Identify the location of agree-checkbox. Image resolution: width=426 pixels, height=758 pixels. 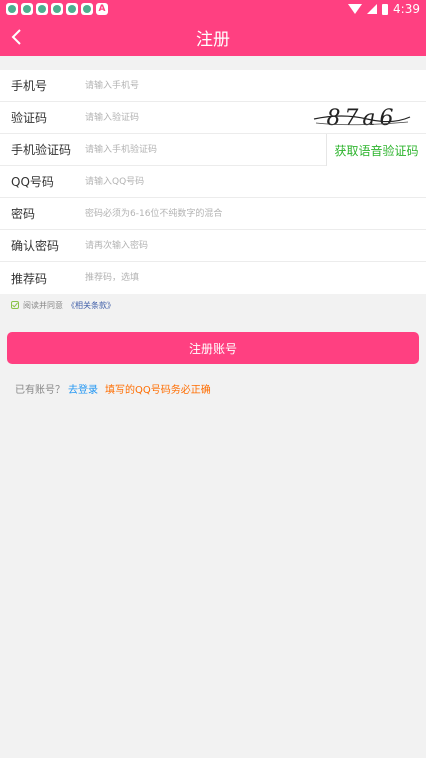
(15, 305).